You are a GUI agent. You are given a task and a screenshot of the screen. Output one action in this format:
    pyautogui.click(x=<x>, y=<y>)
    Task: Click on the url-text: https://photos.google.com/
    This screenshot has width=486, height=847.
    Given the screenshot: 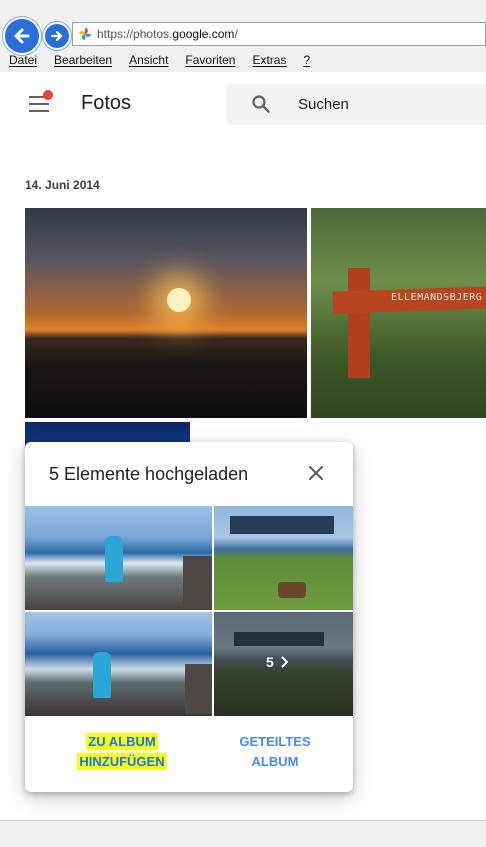 What is the action you would take?
    pyautogui.click(x=167, y=34)
    